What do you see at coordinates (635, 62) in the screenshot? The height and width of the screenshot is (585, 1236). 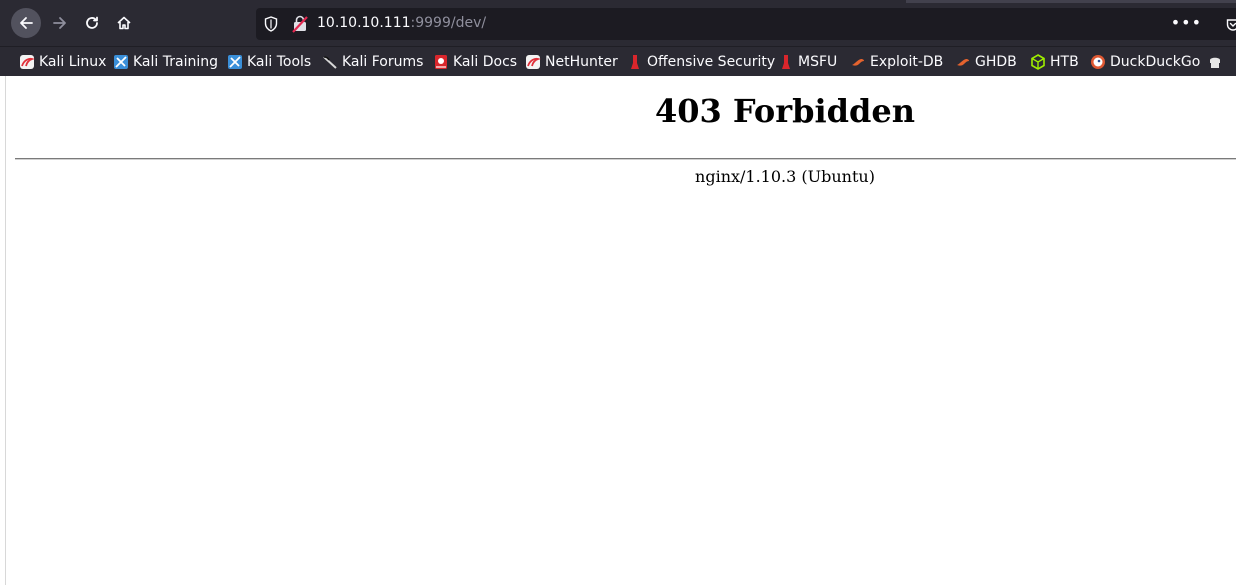 I see `offsec-icon` at bounding box center [635, 62].